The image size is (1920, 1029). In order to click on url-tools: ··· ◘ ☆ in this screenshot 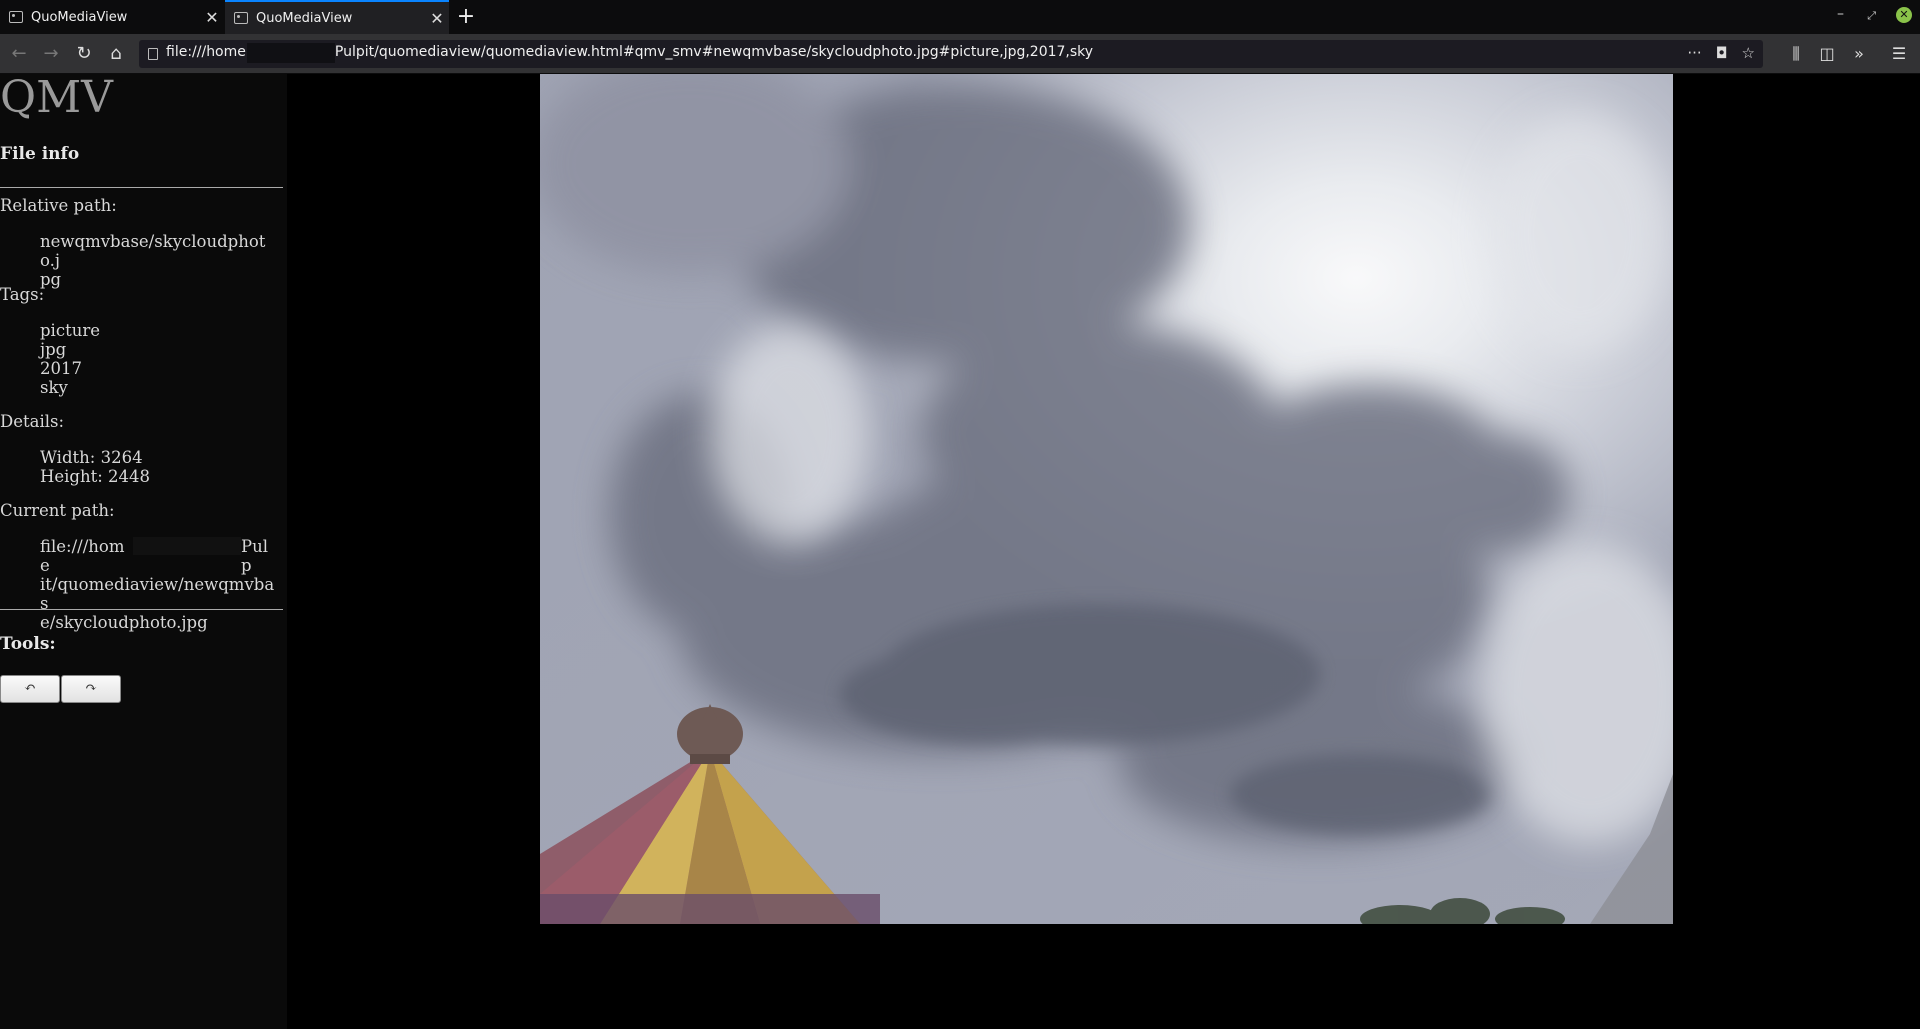, I will do `click(1721, 53)`.